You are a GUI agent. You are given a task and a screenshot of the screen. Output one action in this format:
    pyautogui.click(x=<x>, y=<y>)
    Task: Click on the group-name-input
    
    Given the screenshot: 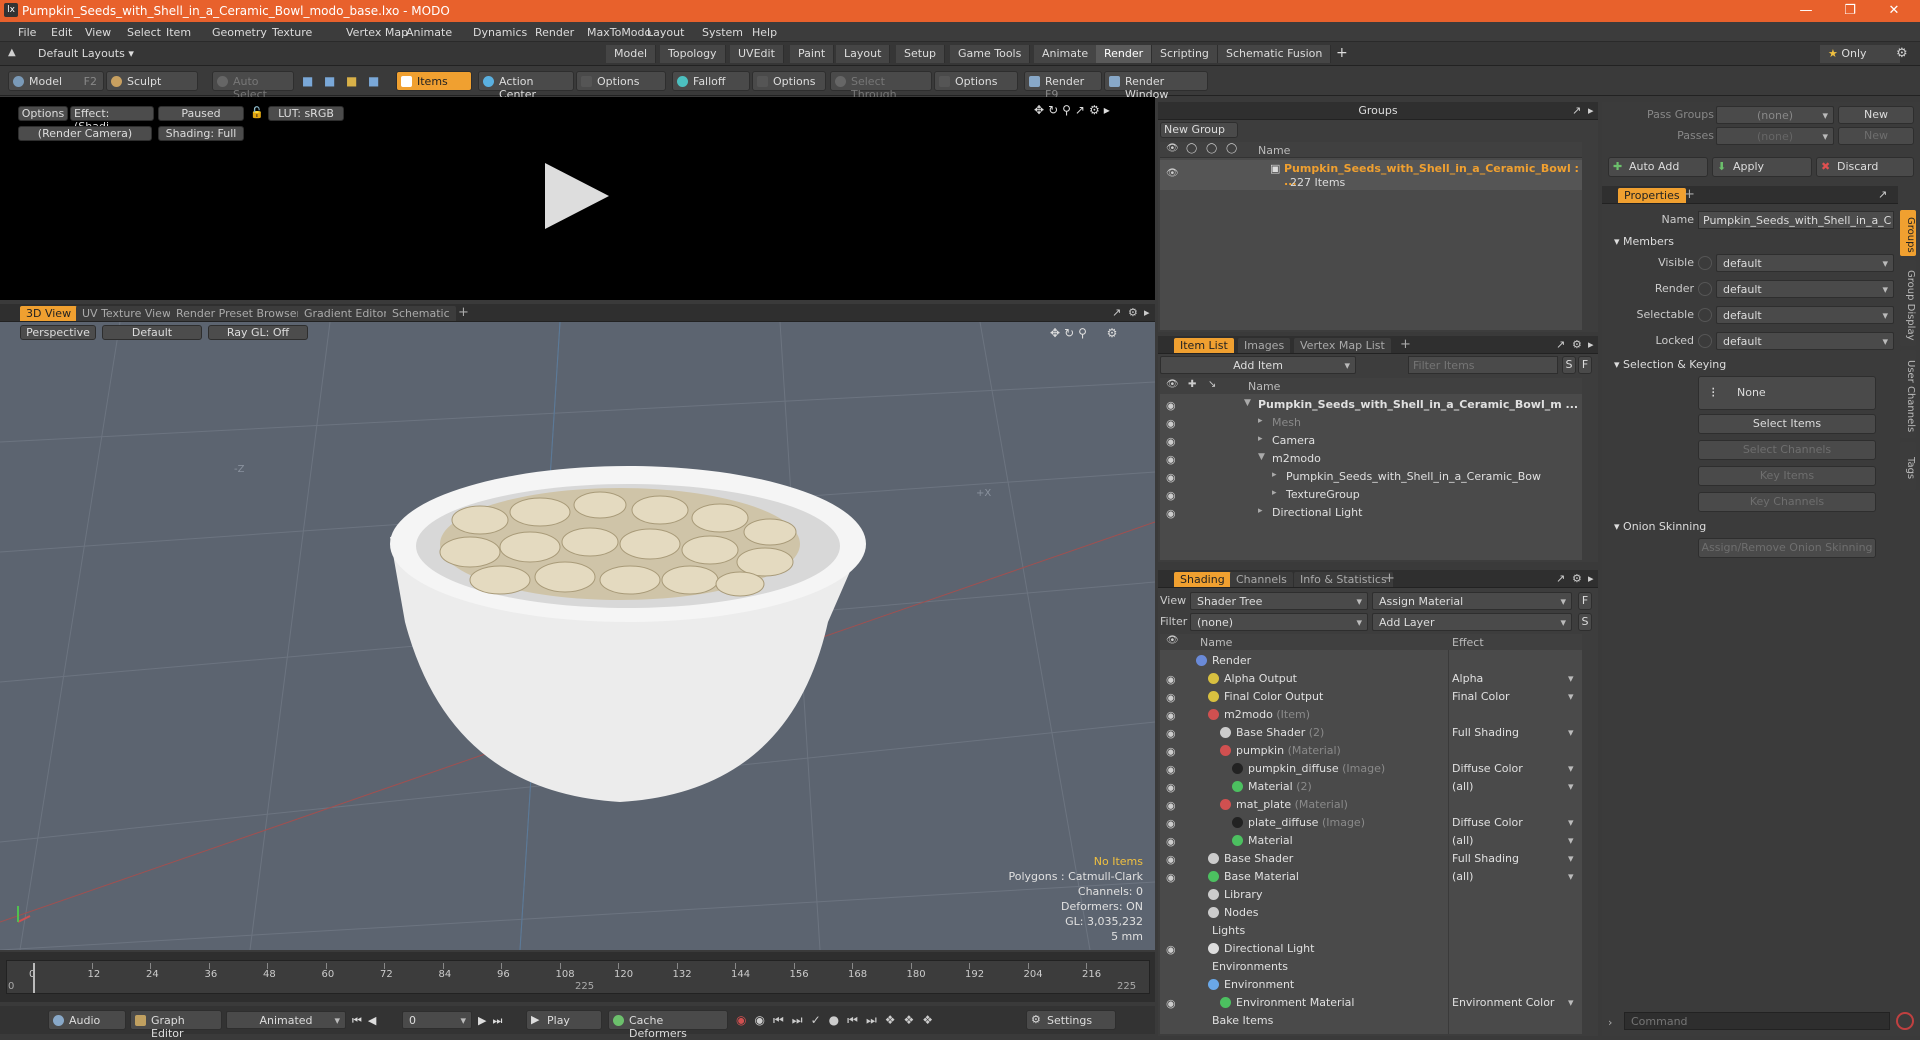 What is the action you would take?
    pyautogui.click(x=1796, y=220)
    